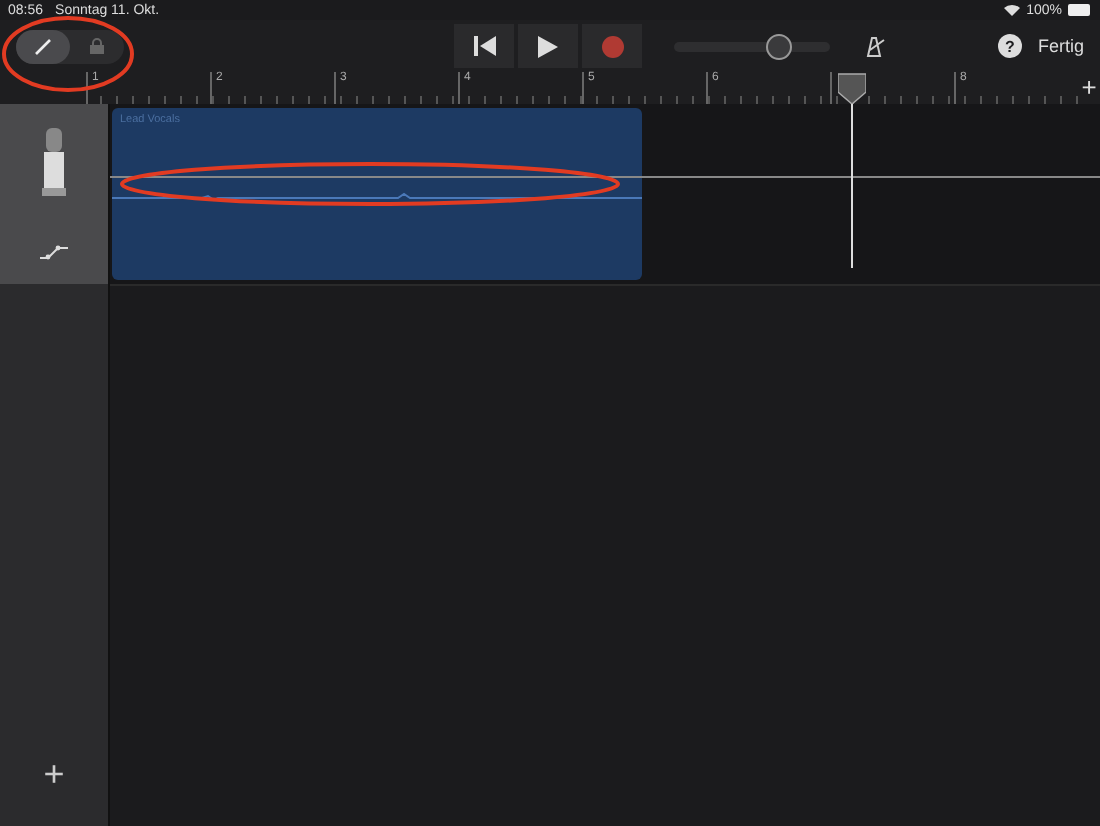 The width and height of the screenshot is (1100, 826). I want to click on rewind-button, so click(484, 46).